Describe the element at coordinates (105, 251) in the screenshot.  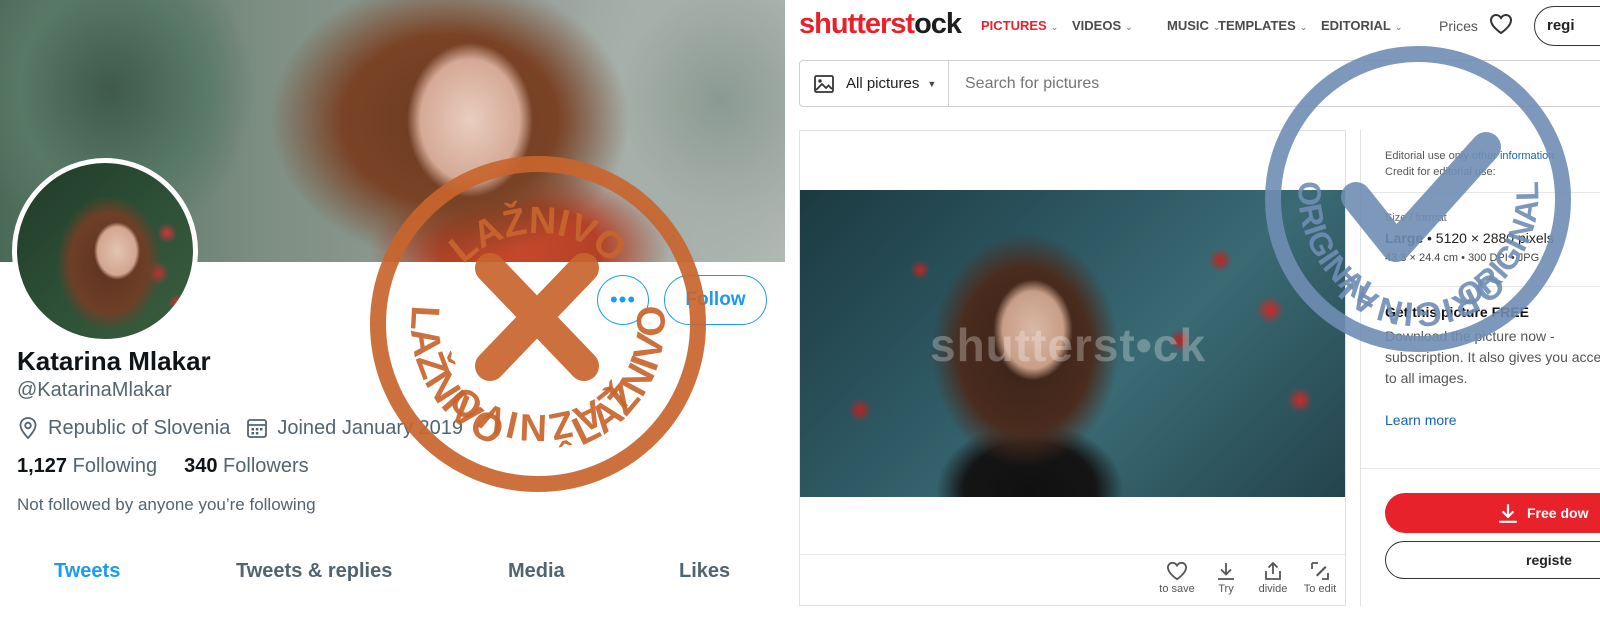
I see `avatar` at that location.